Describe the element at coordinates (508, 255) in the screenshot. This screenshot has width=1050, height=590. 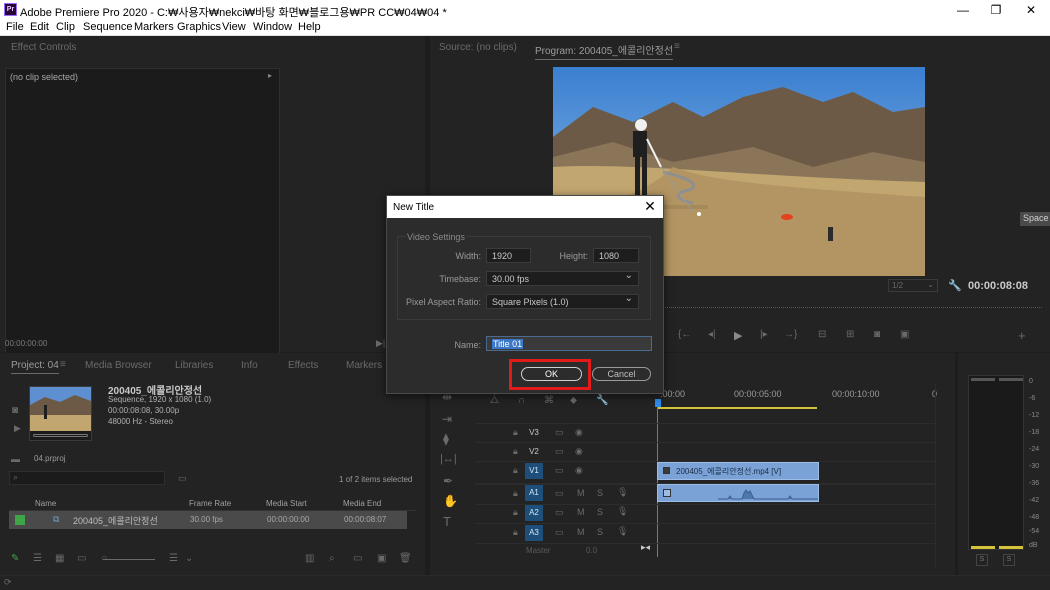
I see `width-input: 1920` at that location.